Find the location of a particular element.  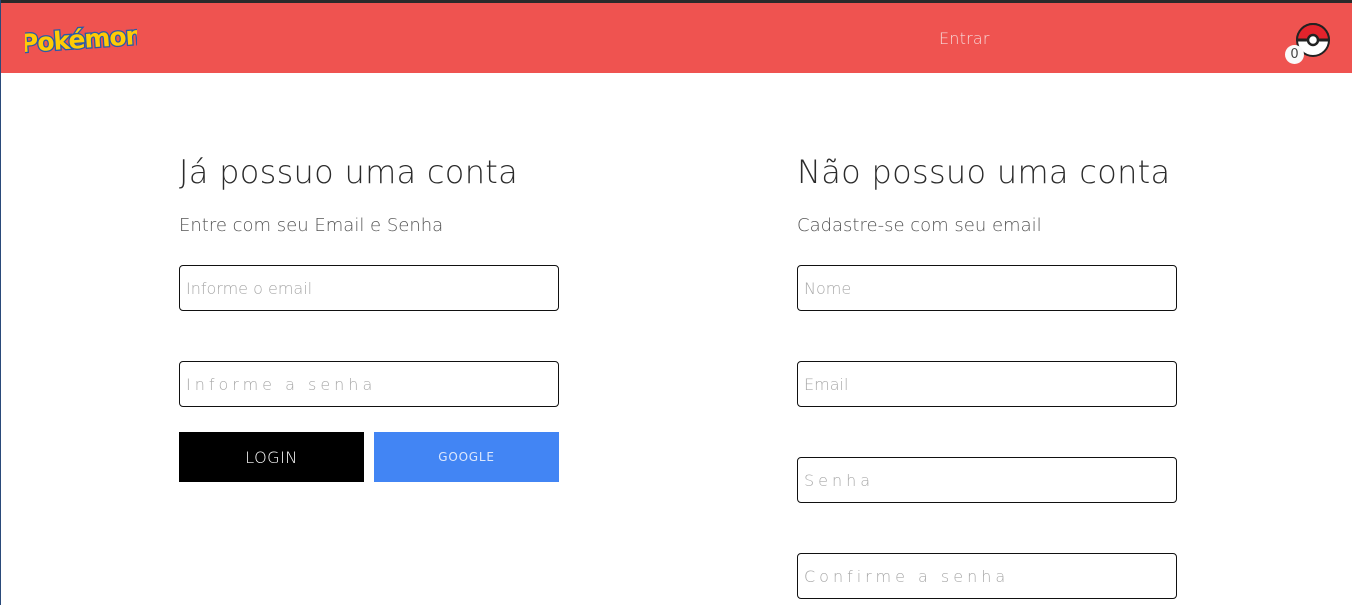

svg-text: Pokémon is located at coordinates (81, 39).